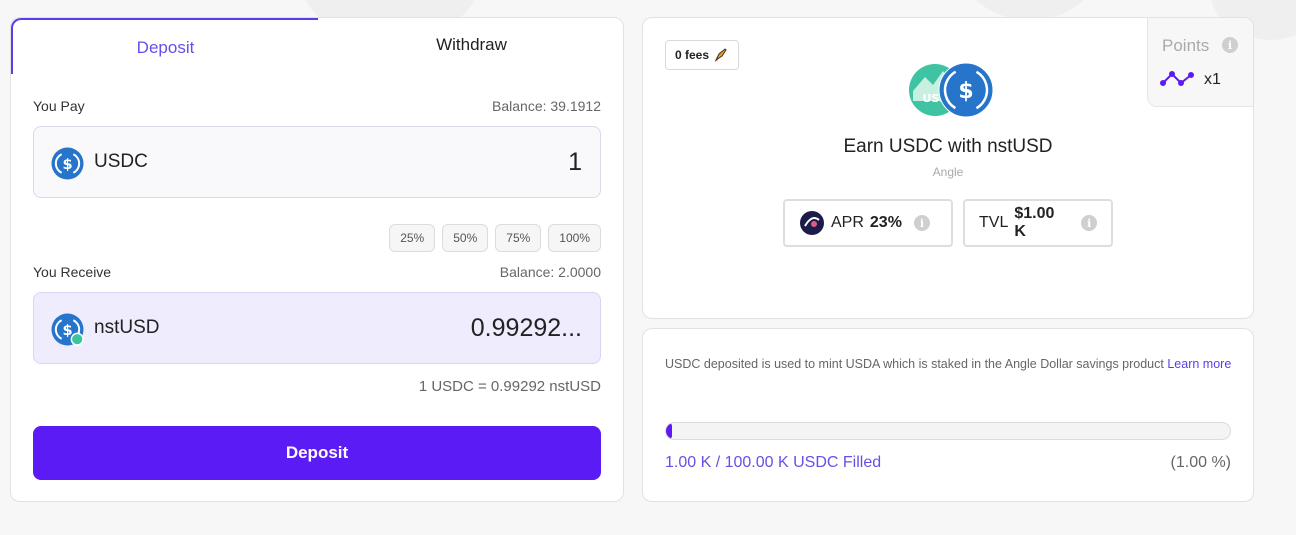 Image resolution: width=1296 pixels, height=535 pixels. What do you see at coordinates (948, 431) in the screenshot?
I see `capacity-progress-bar` at bounding box center [948, 431].